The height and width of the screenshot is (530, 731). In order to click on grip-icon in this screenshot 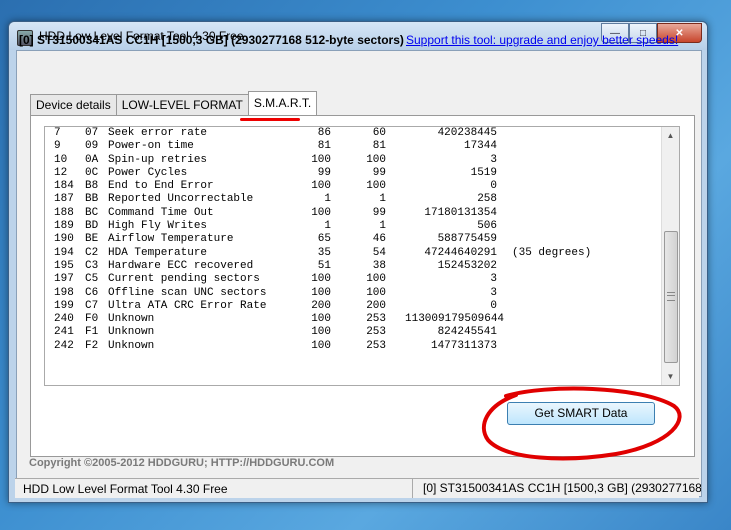, I will do `click(671, 296)`.